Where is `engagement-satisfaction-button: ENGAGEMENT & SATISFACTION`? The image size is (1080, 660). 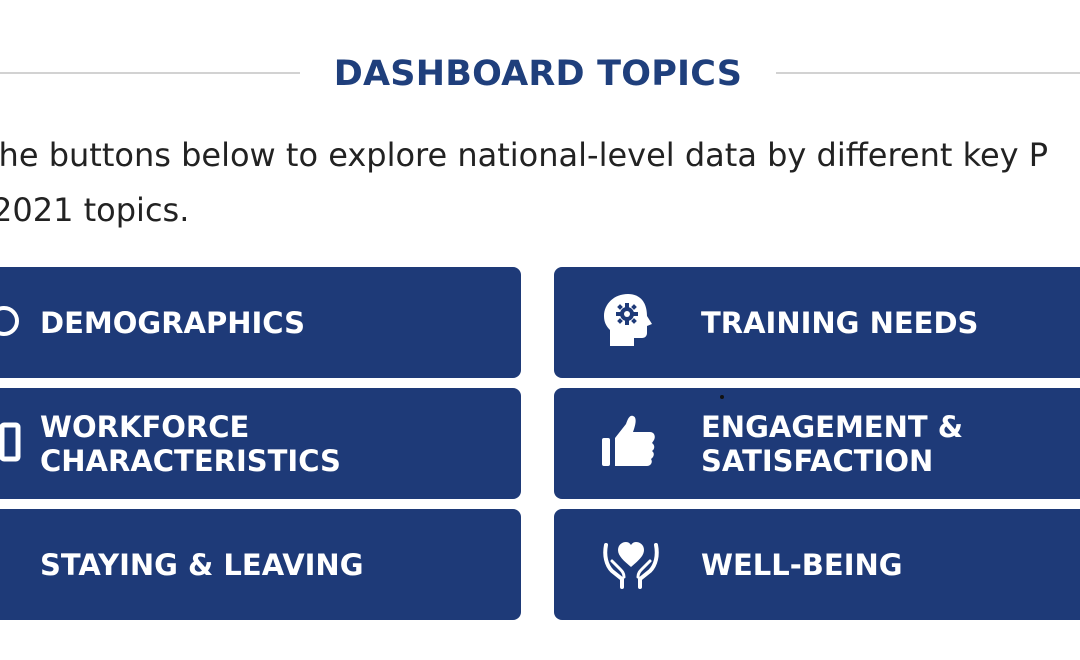 engagement-satisfaction-button: ENGAGEMENT & SATISFACTION is located at coordinates (817, 443).